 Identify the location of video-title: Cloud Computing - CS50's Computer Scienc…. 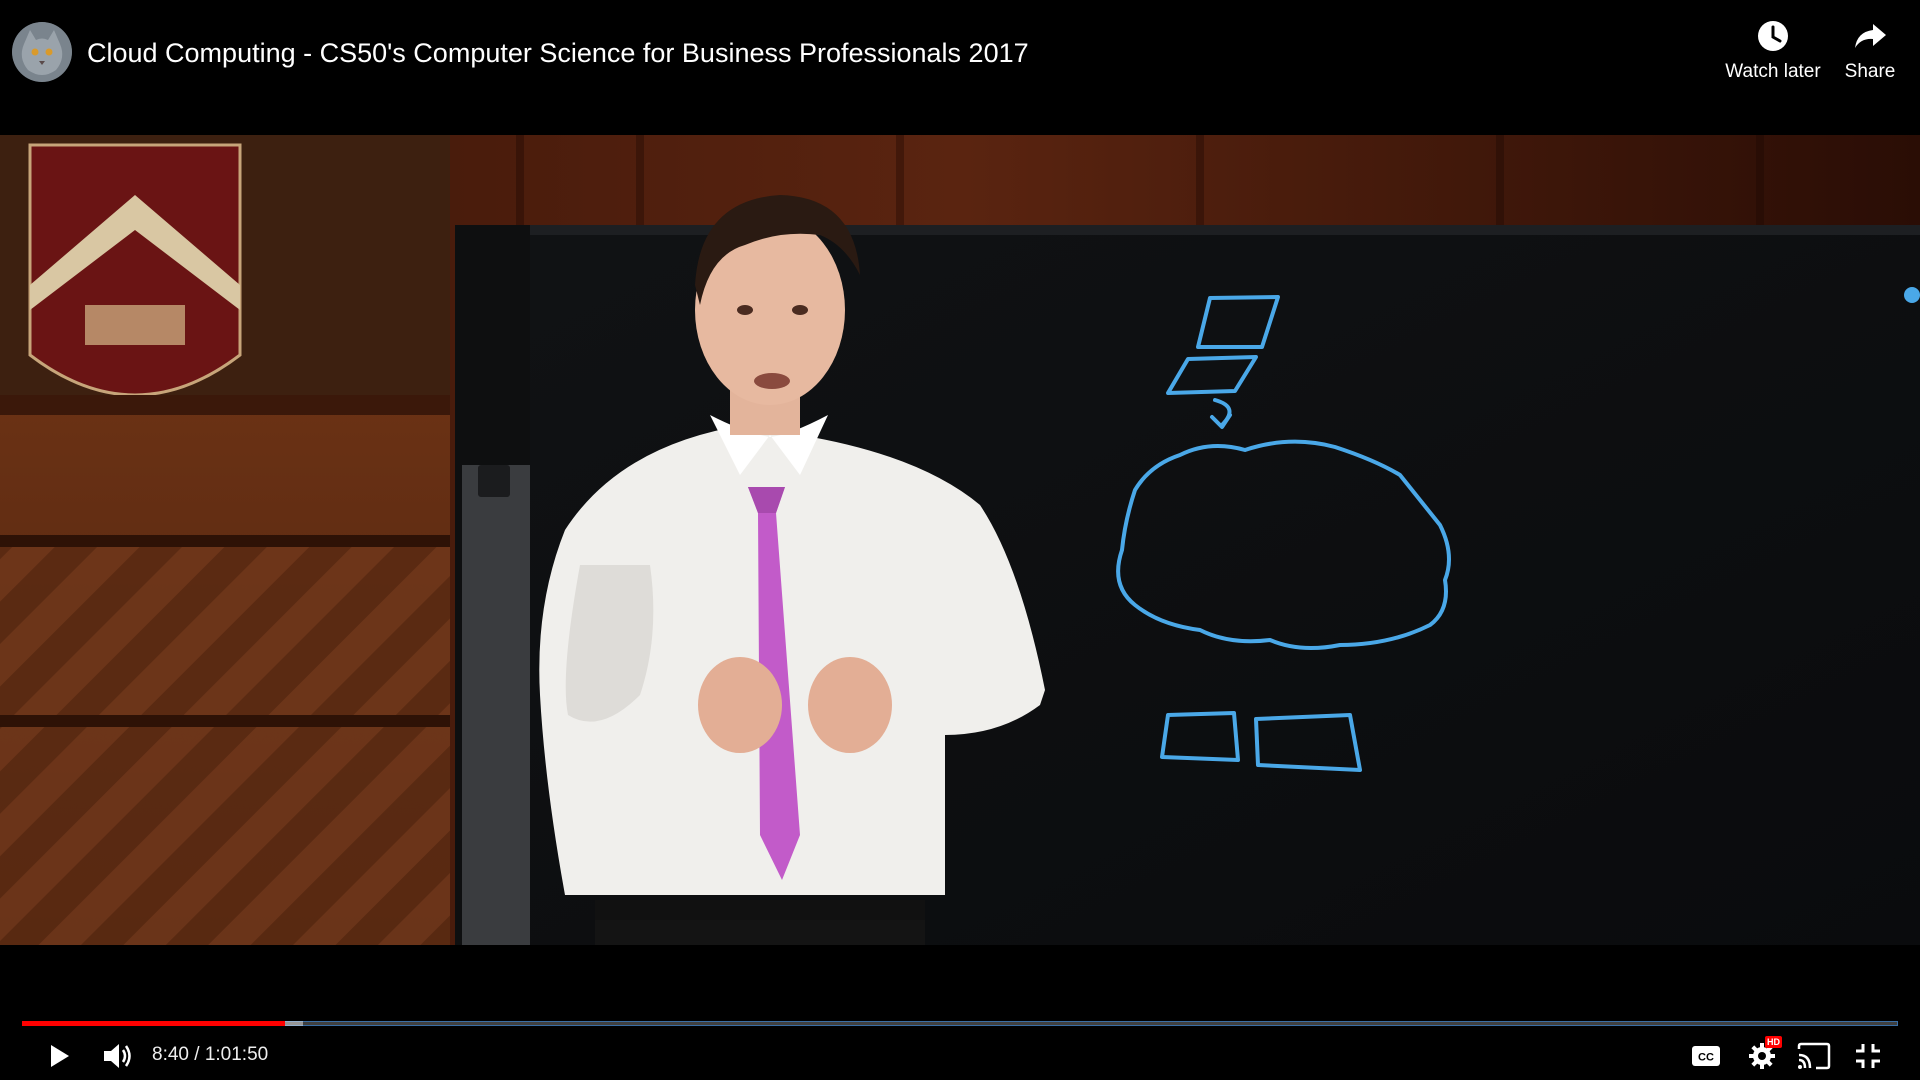
(558, 53).